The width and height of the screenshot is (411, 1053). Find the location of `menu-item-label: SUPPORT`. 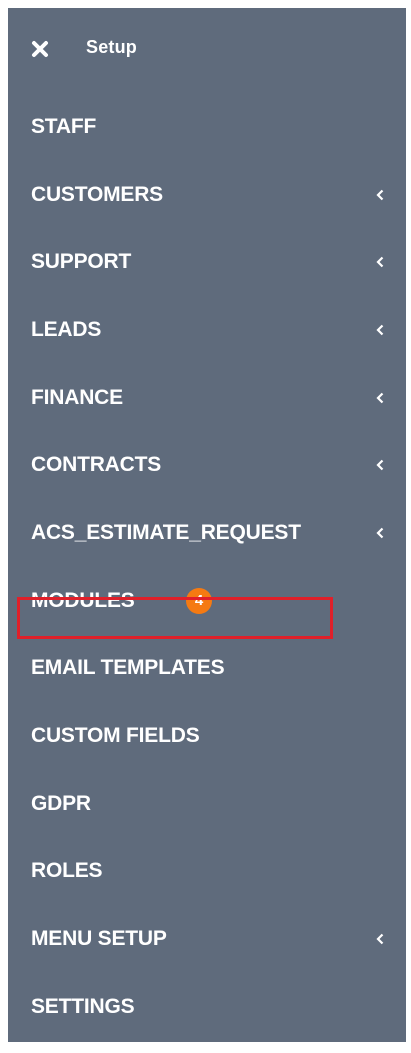

menu-item-label: SUPPORT is located at coordinates (81, 262).